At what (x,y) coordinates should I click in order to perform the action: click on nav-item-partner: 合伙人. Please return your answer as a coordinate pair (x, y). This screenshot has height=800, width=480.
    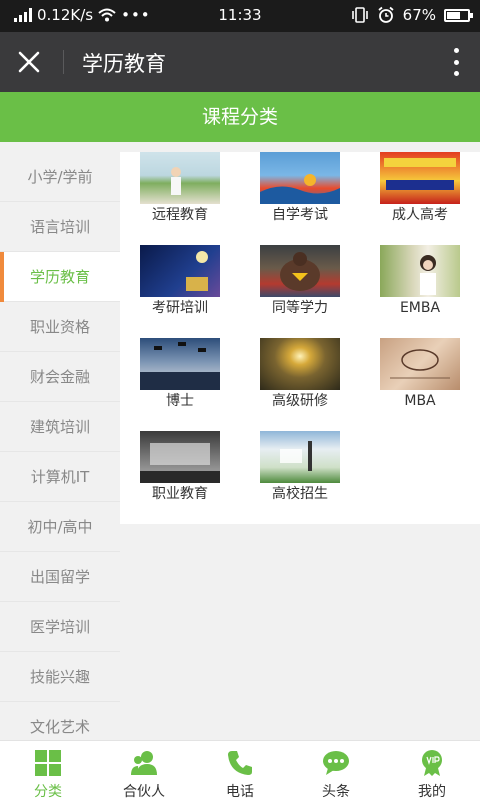
    Looking at the image, I should click on (144, 770).